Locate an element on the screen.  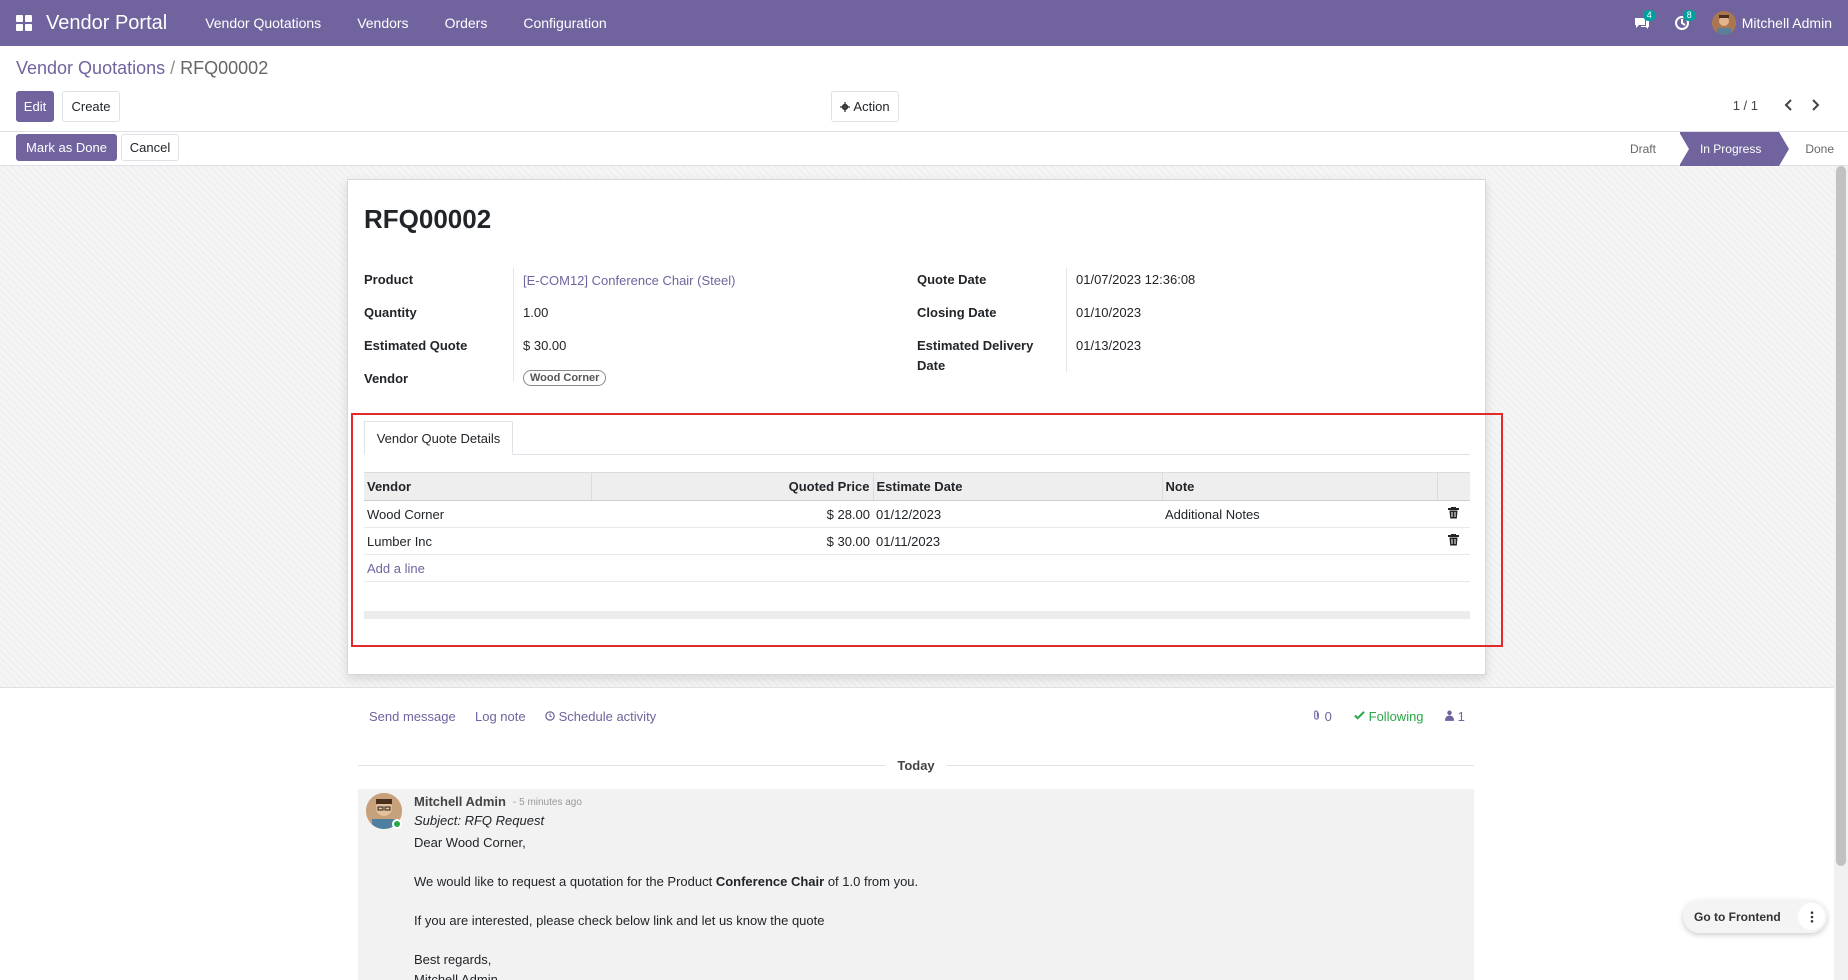
log-note-button: Log note is located at coordinates (500, 716).